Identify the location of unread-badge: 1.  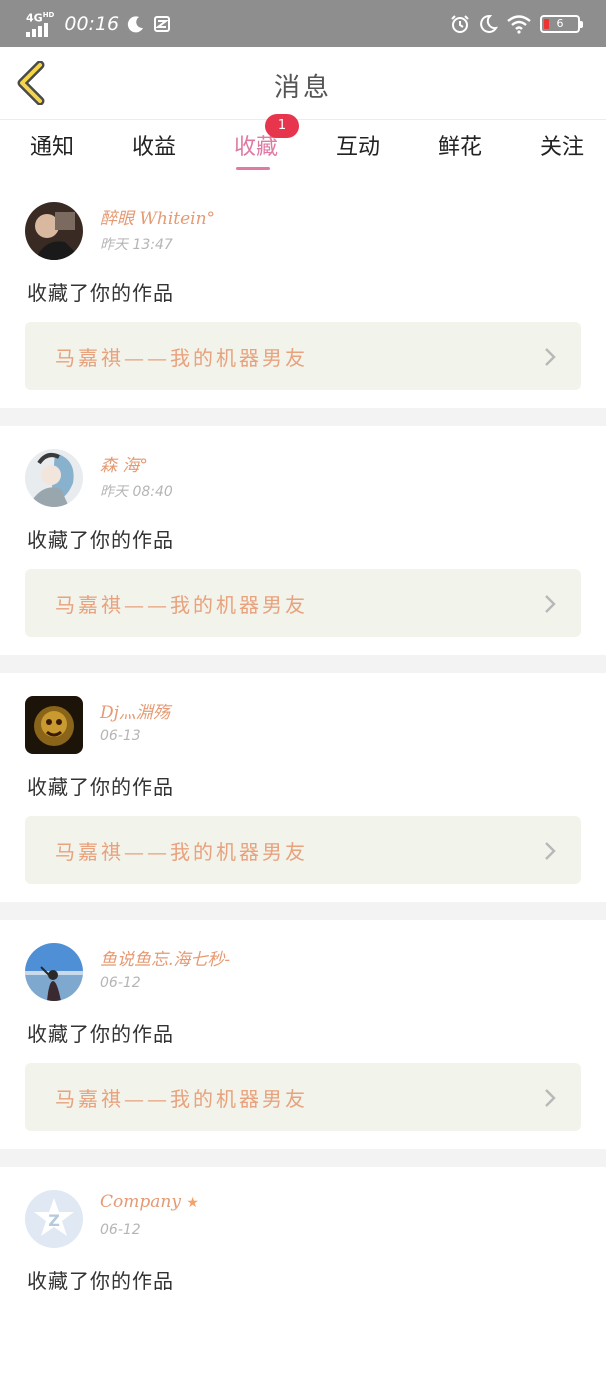
(282, 126).